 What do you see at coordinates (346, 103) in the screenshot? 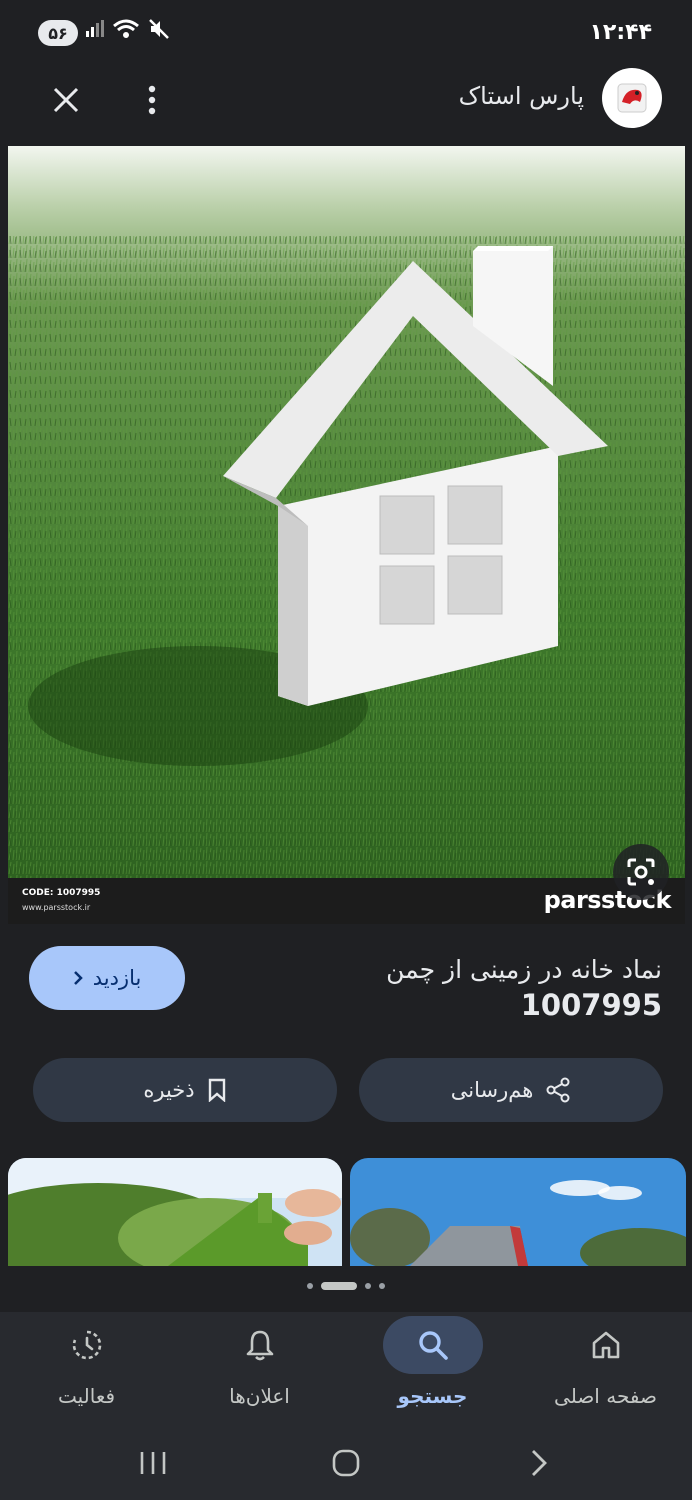
I see `header: پارس استاک` at bounding box center [346, 103].